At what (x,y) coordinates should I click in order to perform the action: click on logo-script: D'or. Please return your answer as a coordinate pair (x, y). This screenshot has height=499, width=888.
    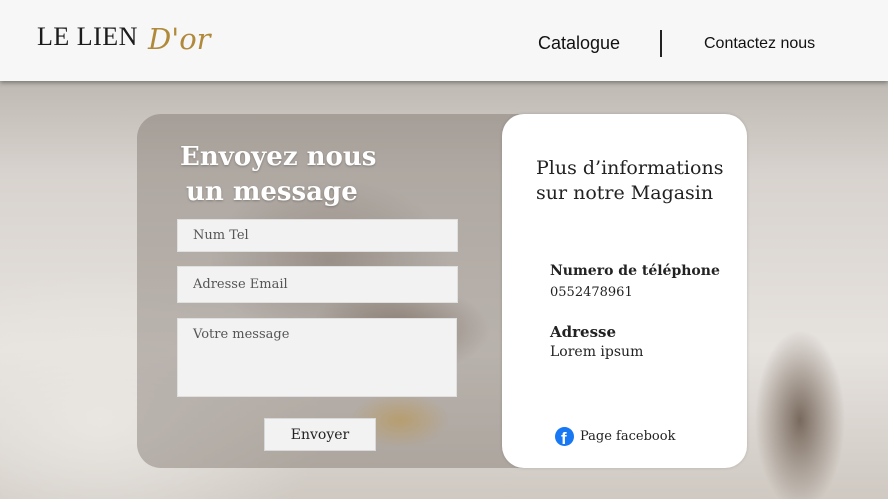
    Looking at the image, I should click on (179, 39).